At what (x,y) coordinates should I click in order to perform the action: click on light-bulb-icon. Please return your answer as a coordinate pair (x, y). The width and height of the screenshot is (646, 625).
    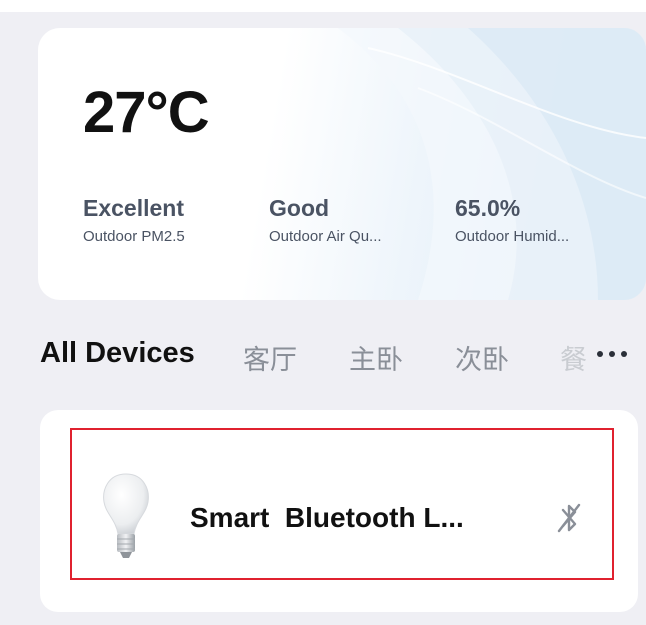
    Looking at the image, I should click on (126, 515).